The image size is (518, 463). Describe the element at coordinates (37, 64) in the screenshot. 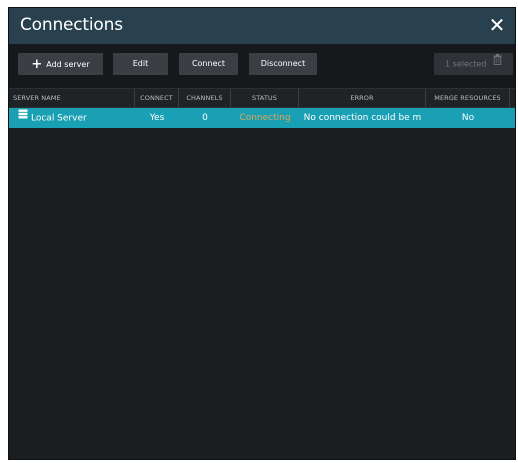

I see `plus-icon: +` at that location.